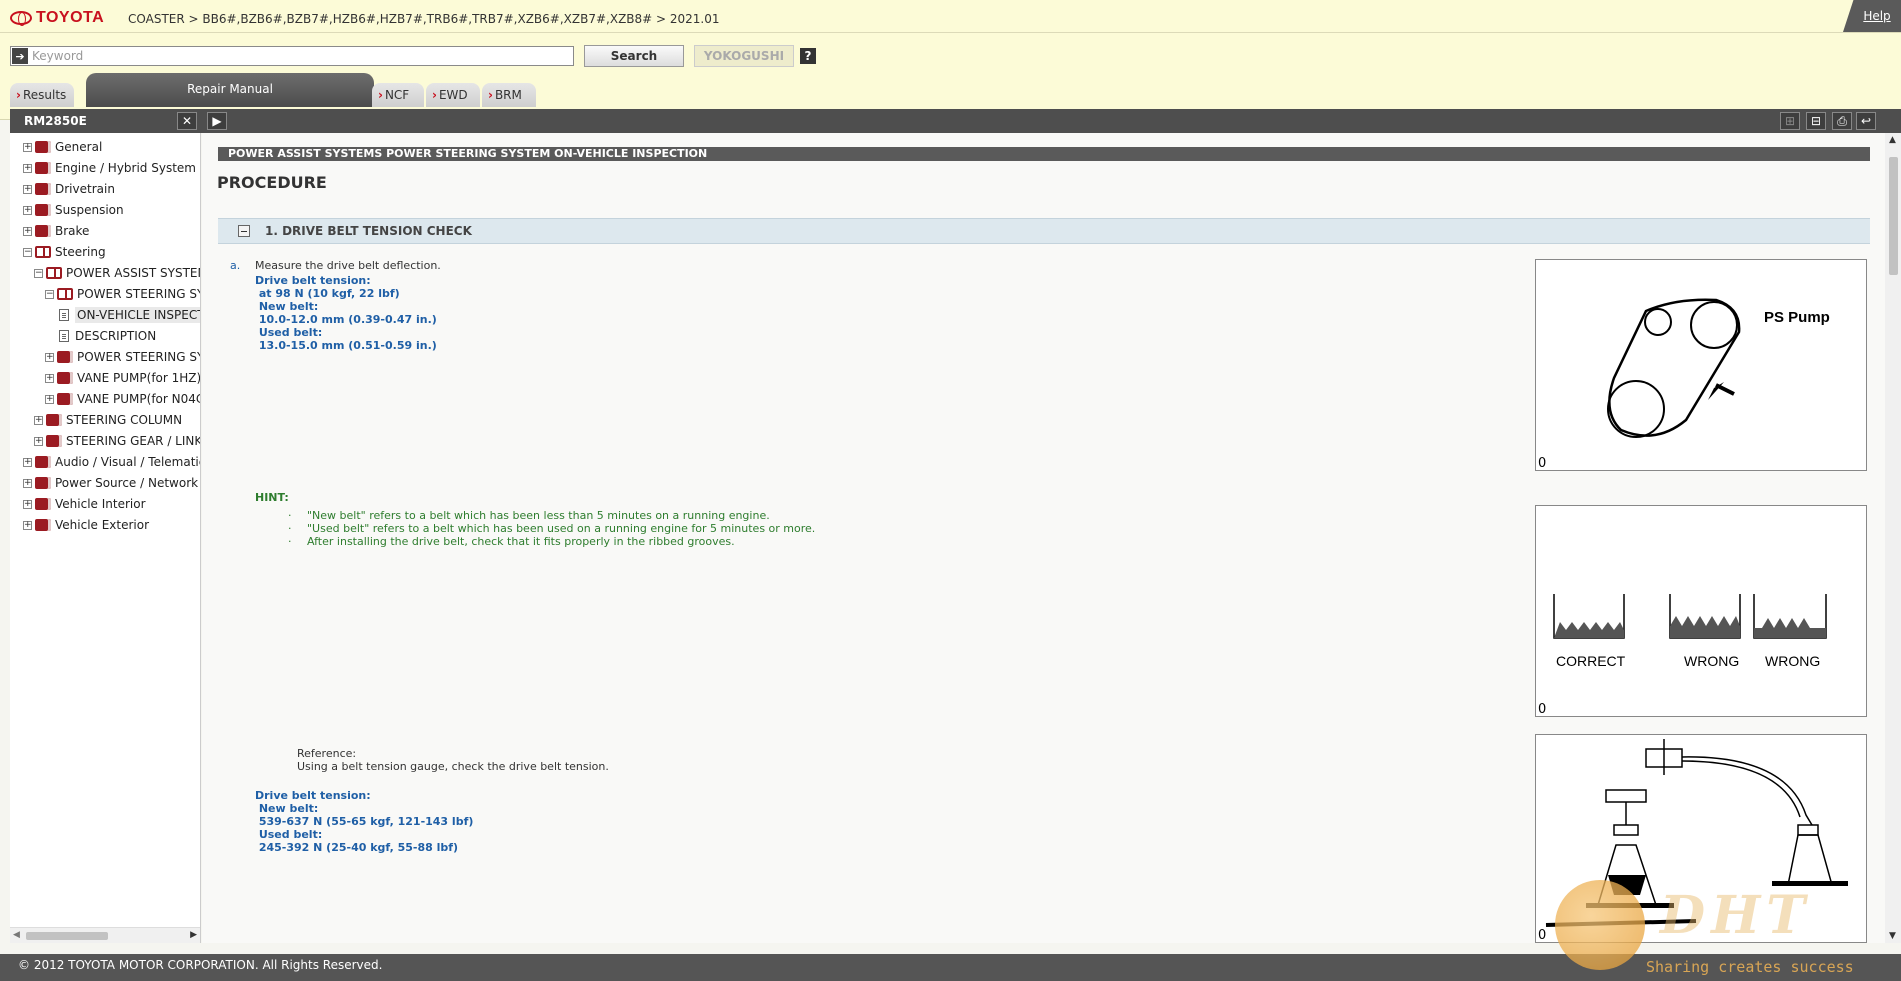  Describe the element at coordinates (1893, 538) in the screenshot. I see `vertical-scrollbar: ▲ ▼` at that location.